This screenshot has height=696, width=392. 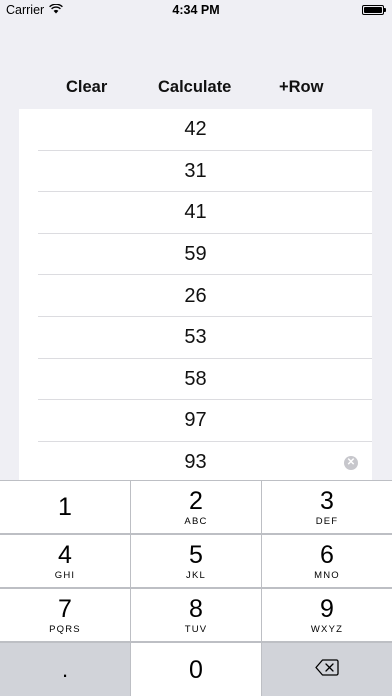 I want to click on list-item: 97, so click(x=195, y=421).